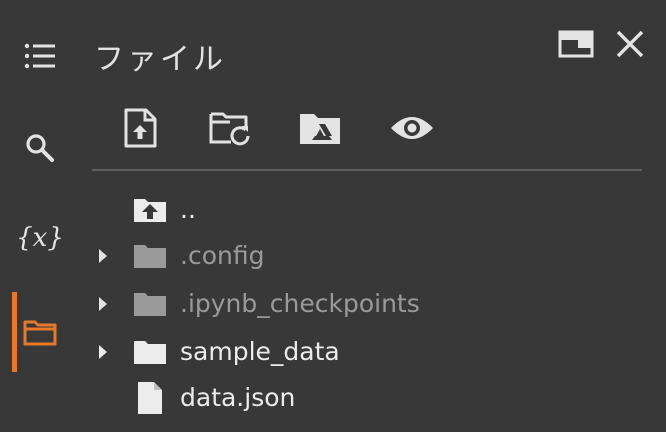  Describe the element at coordinates (368, 256) in the screenshot. I see `tree-row-folder: .config` at that location.